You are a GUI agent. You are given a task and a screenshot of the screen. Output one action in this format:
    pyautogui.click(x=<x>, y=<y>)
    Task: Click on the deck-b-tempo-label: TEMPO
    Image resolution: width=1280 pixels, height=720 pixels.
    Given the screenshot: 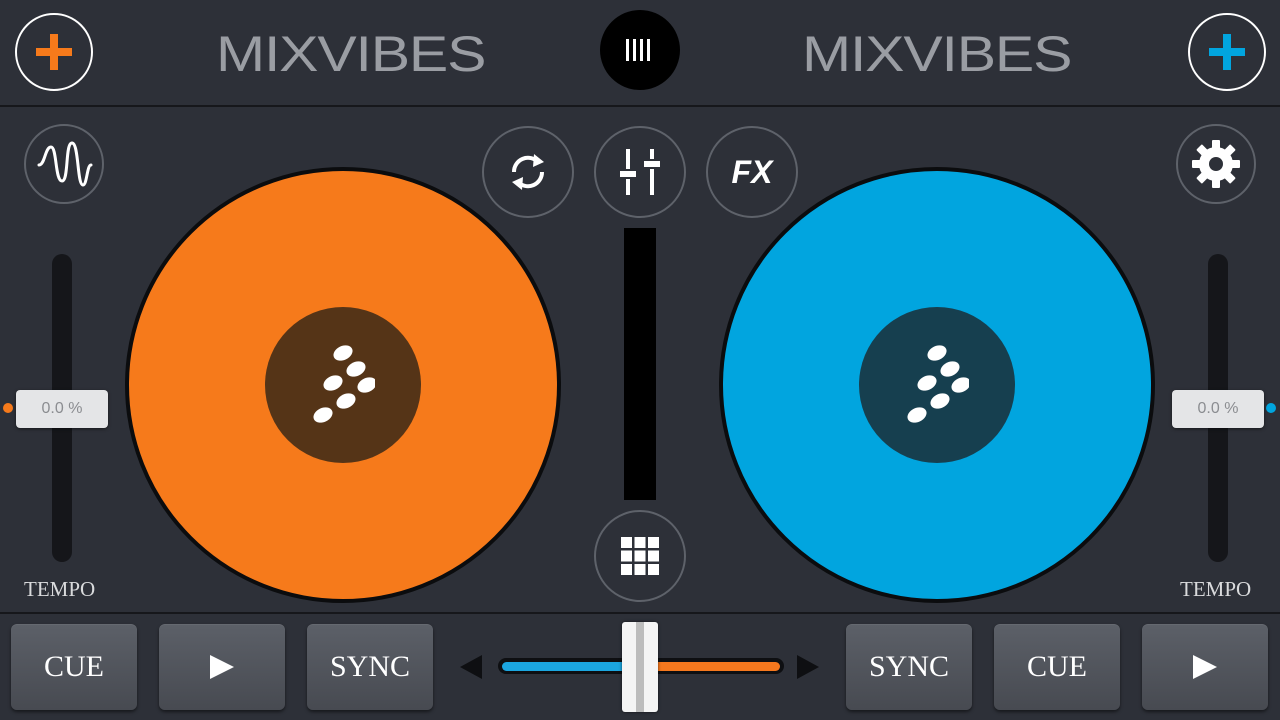 What is the action you would take?
    pyautogui.click(x=1216, y=589)
    